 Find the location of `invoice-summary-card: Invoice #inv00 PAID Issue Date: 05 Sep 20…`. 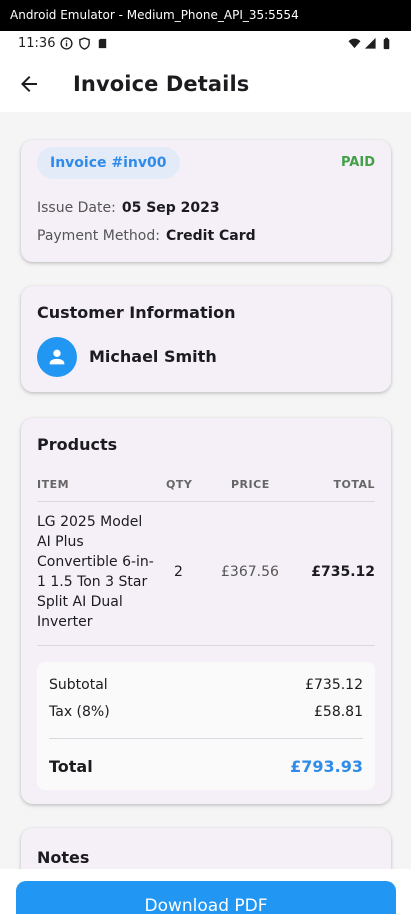

invoice-summary-card: Invoice #inv00 PAID Issue Date: 05 Sep 20… is located at coordinates (206, 201).